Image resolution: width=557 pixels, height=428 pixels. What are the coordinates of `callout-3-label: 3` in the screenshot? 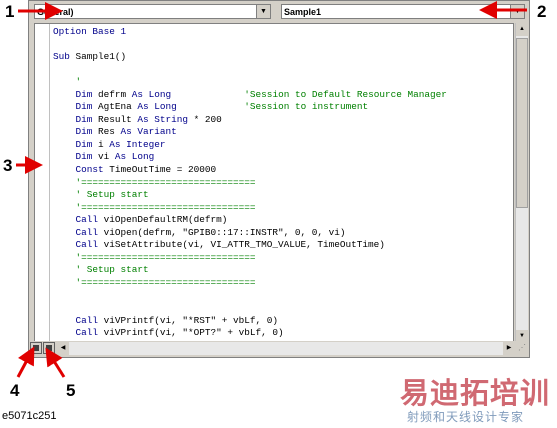 It's located at (8, 165).